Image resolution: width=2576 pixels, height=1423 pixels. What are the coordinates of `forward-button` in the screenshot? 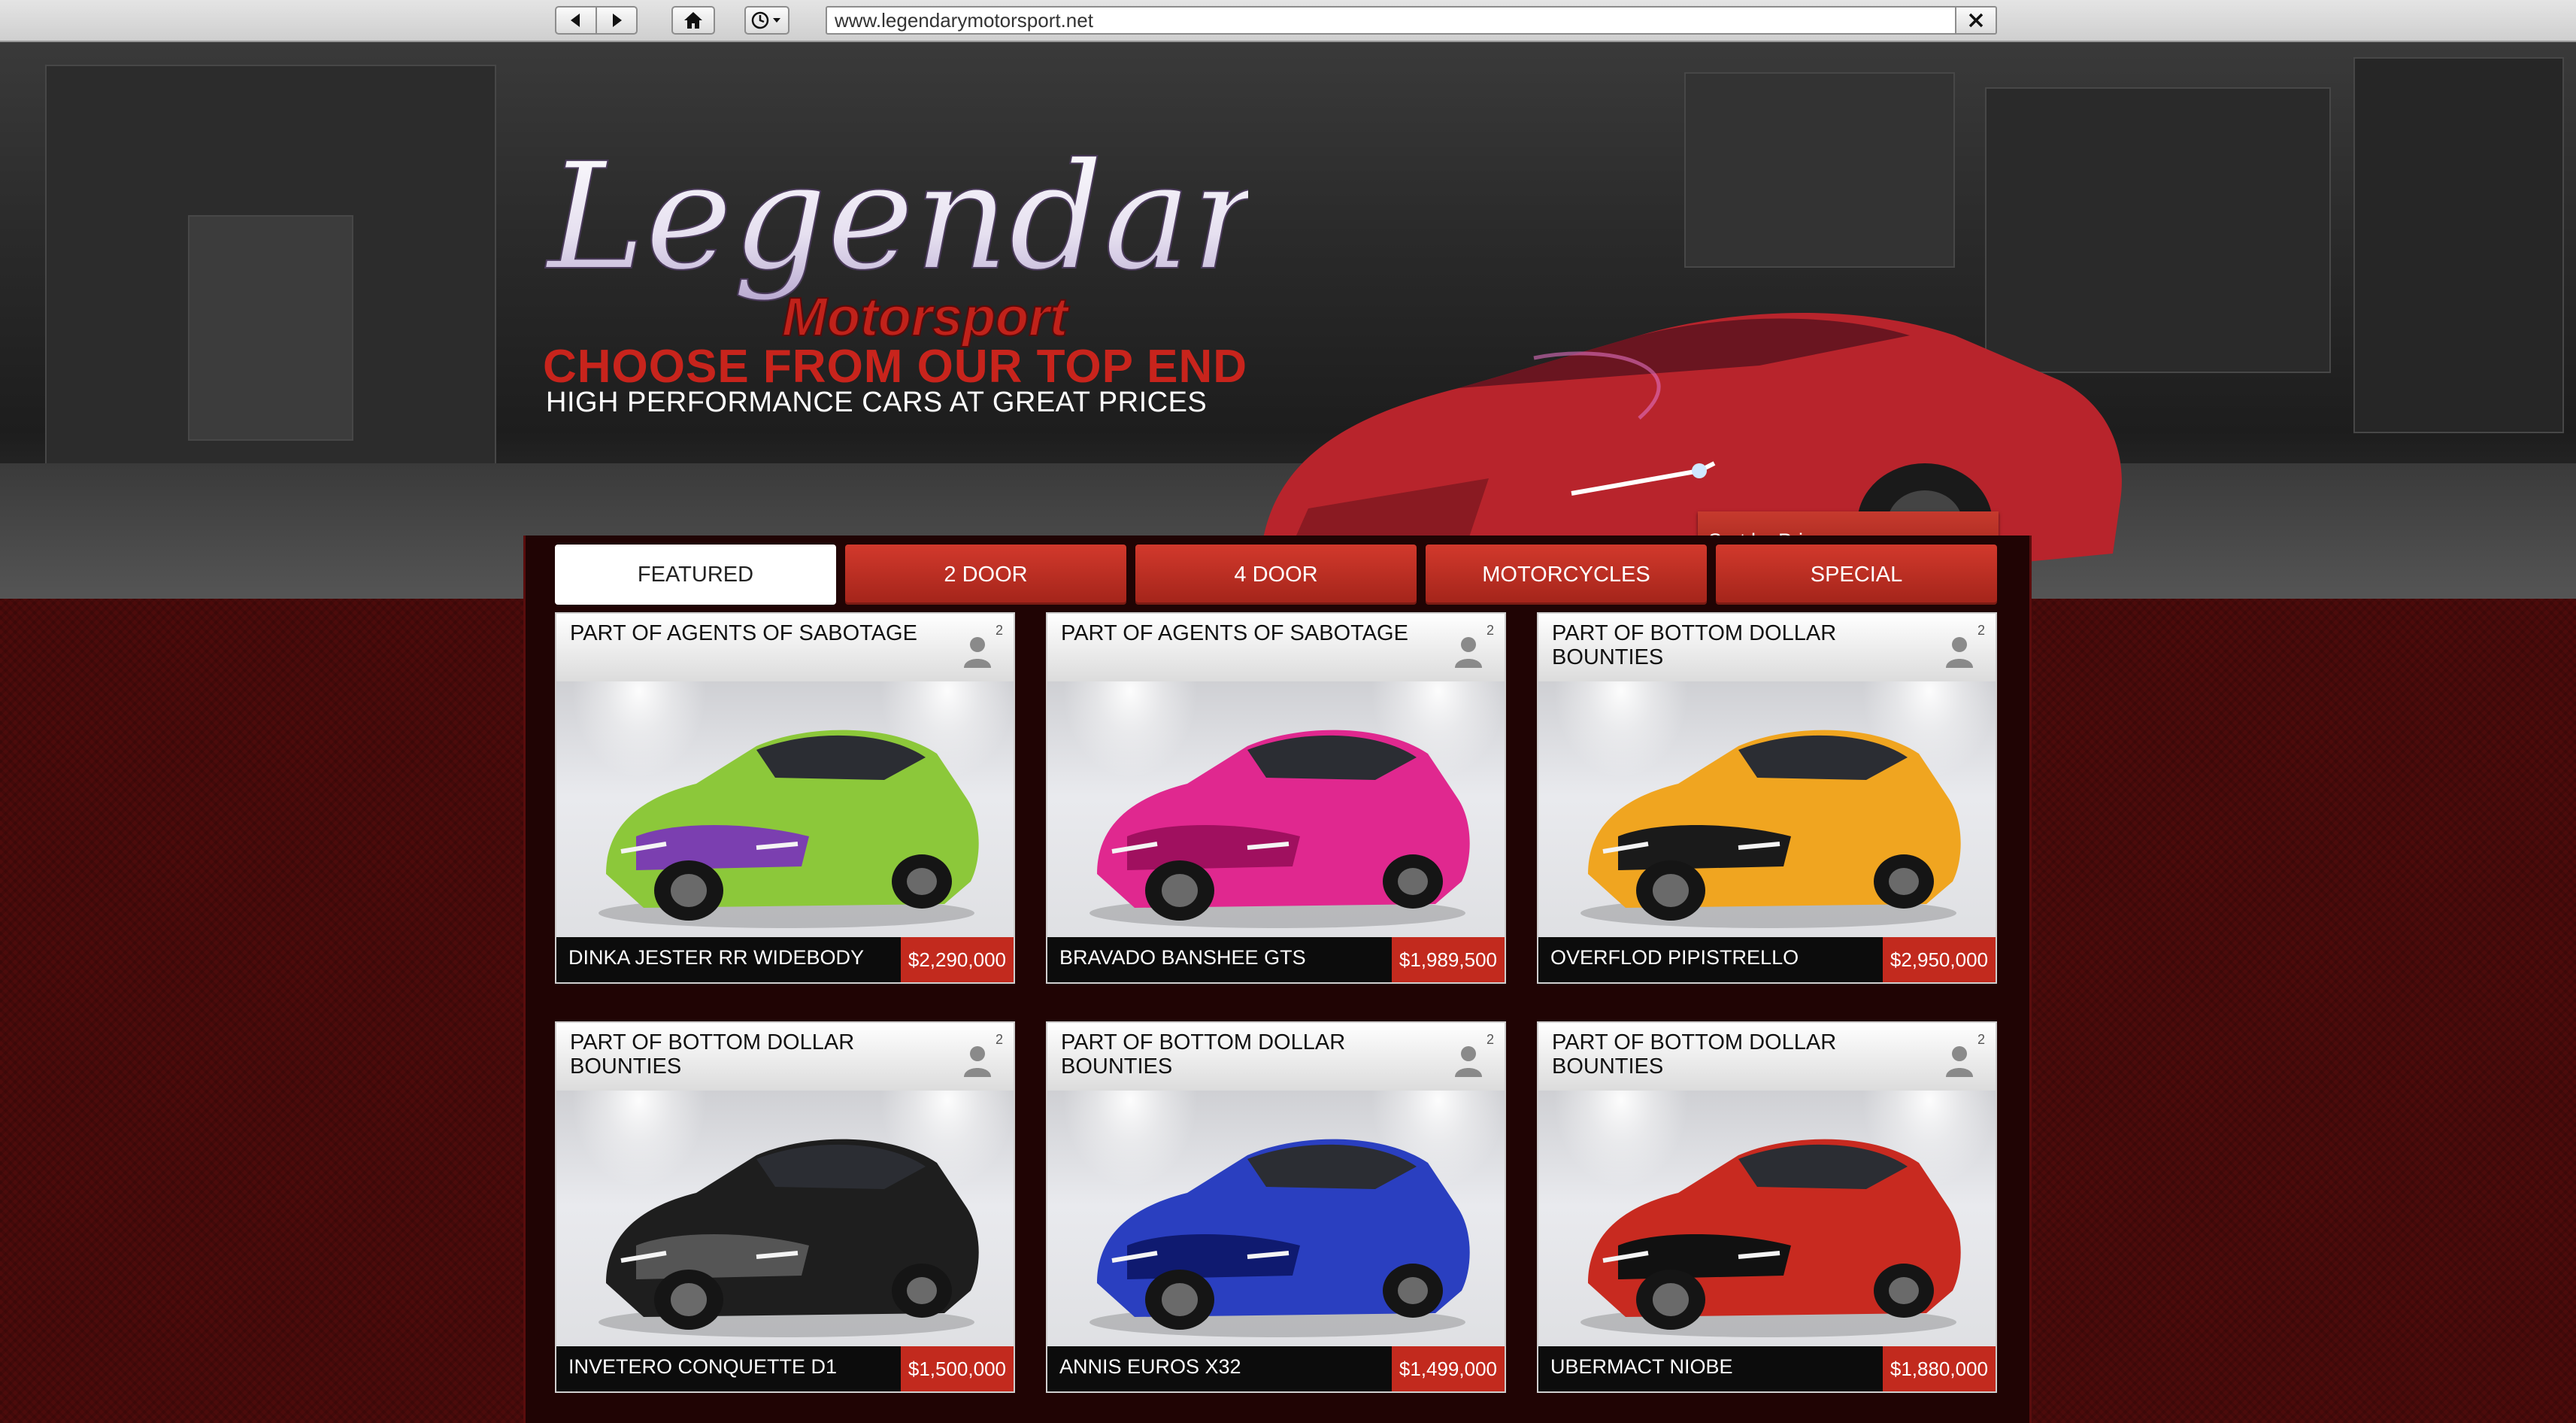 It's located at (617, 20).